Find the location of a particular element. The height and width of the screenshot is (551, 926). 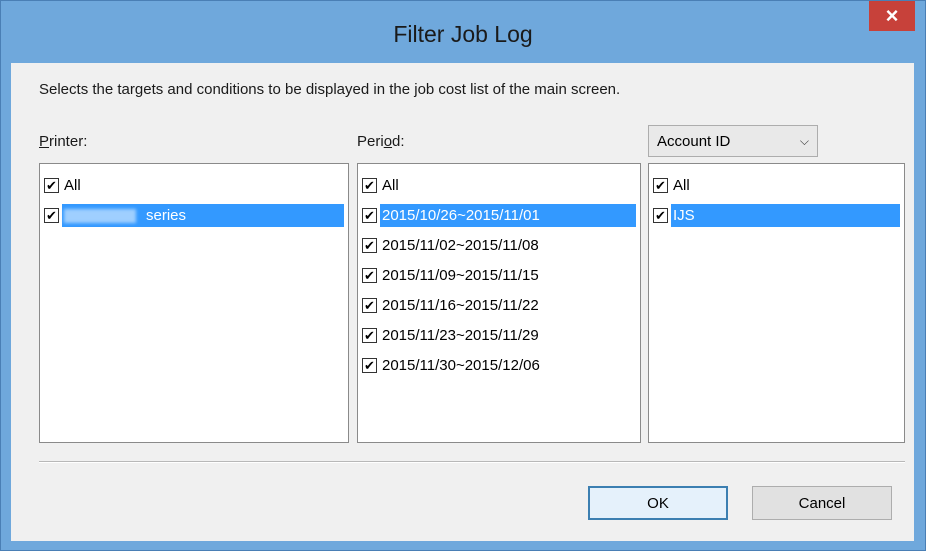

cancel-button: Cancel is located at coordinates (822, 503).